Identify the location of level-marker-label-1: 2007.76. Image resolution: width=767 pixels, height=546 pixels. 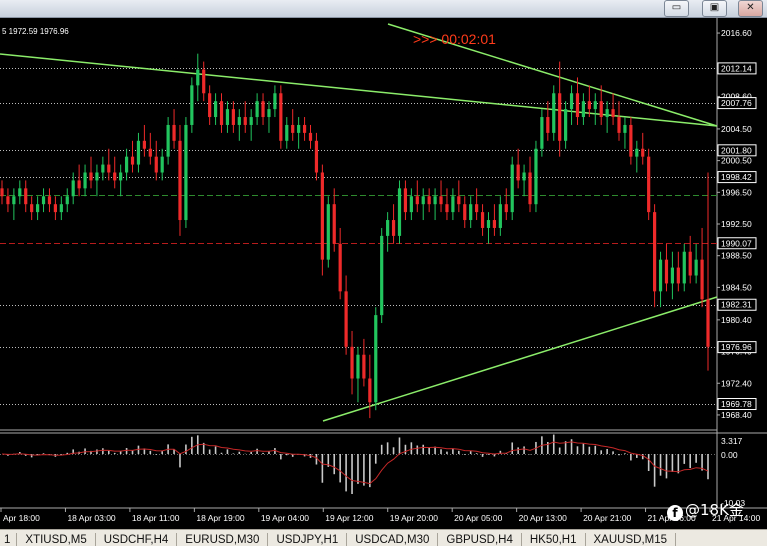
(736, 103).